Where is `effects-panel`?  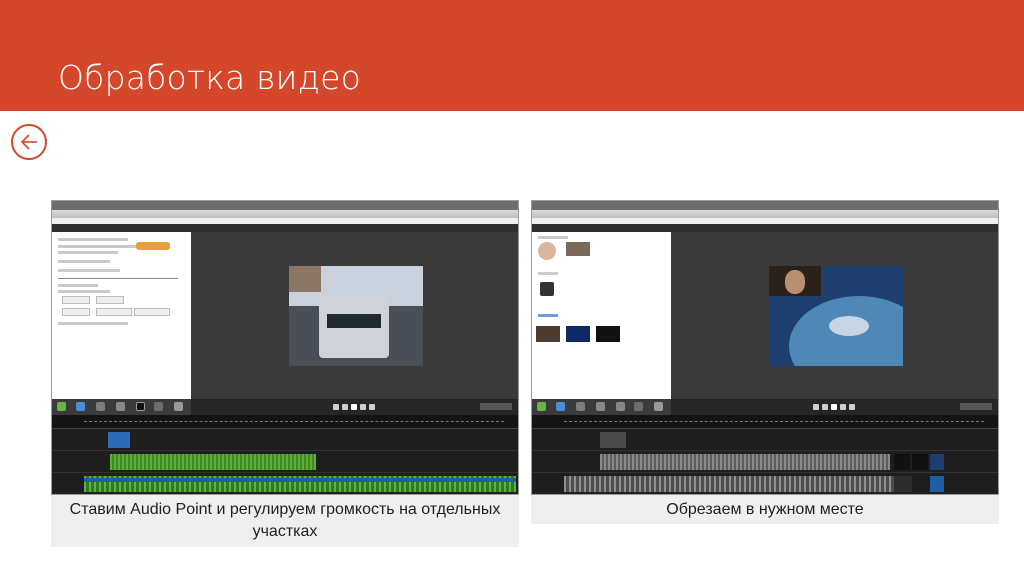
effects-panel is located at coordinates (121, 315).